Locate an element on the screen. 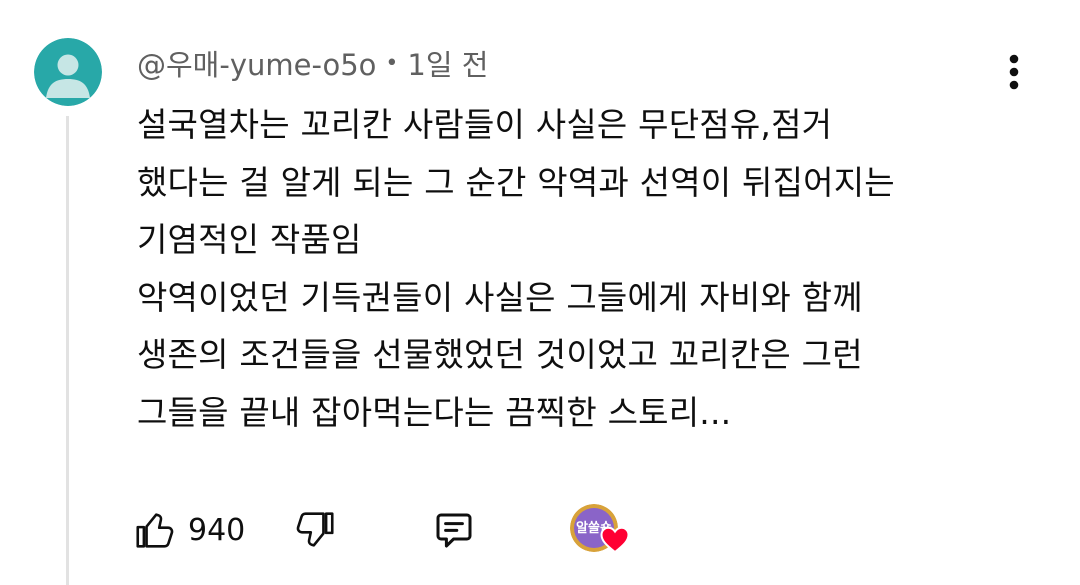 The height and width of the screenshot is (585, 1080). user-avatar is located at coordinates (68, 72).